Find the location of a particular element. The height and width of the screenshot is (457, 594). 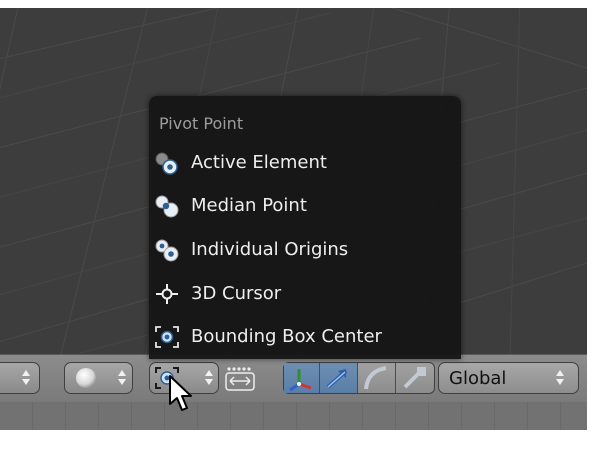

manipulator-toggle-button is located at coordinates (302, 378).